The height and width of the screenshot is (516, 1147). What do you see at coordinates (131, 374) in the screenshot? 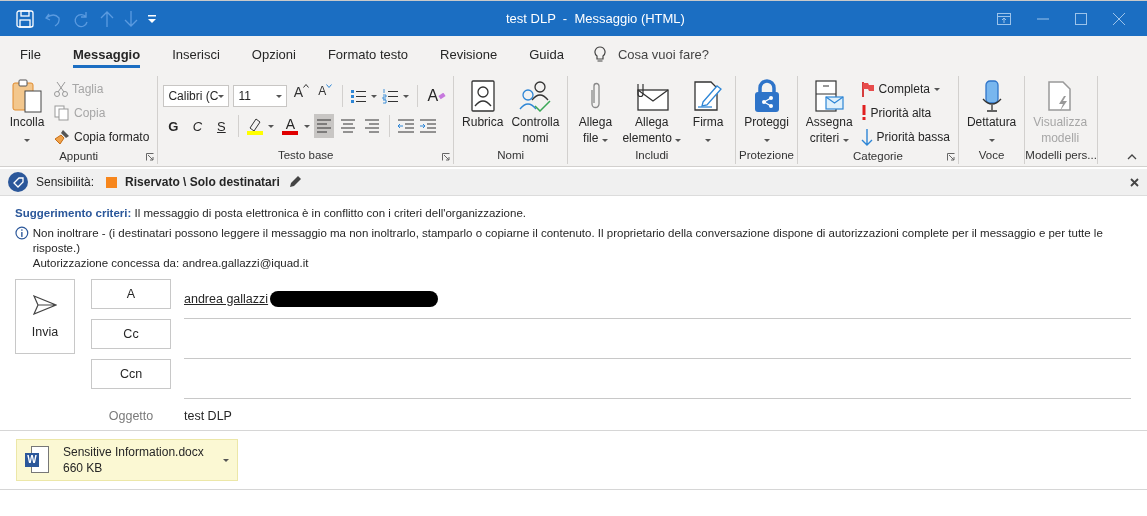
I see `recipient-button: Ccn` at bounding box center [131, 374].